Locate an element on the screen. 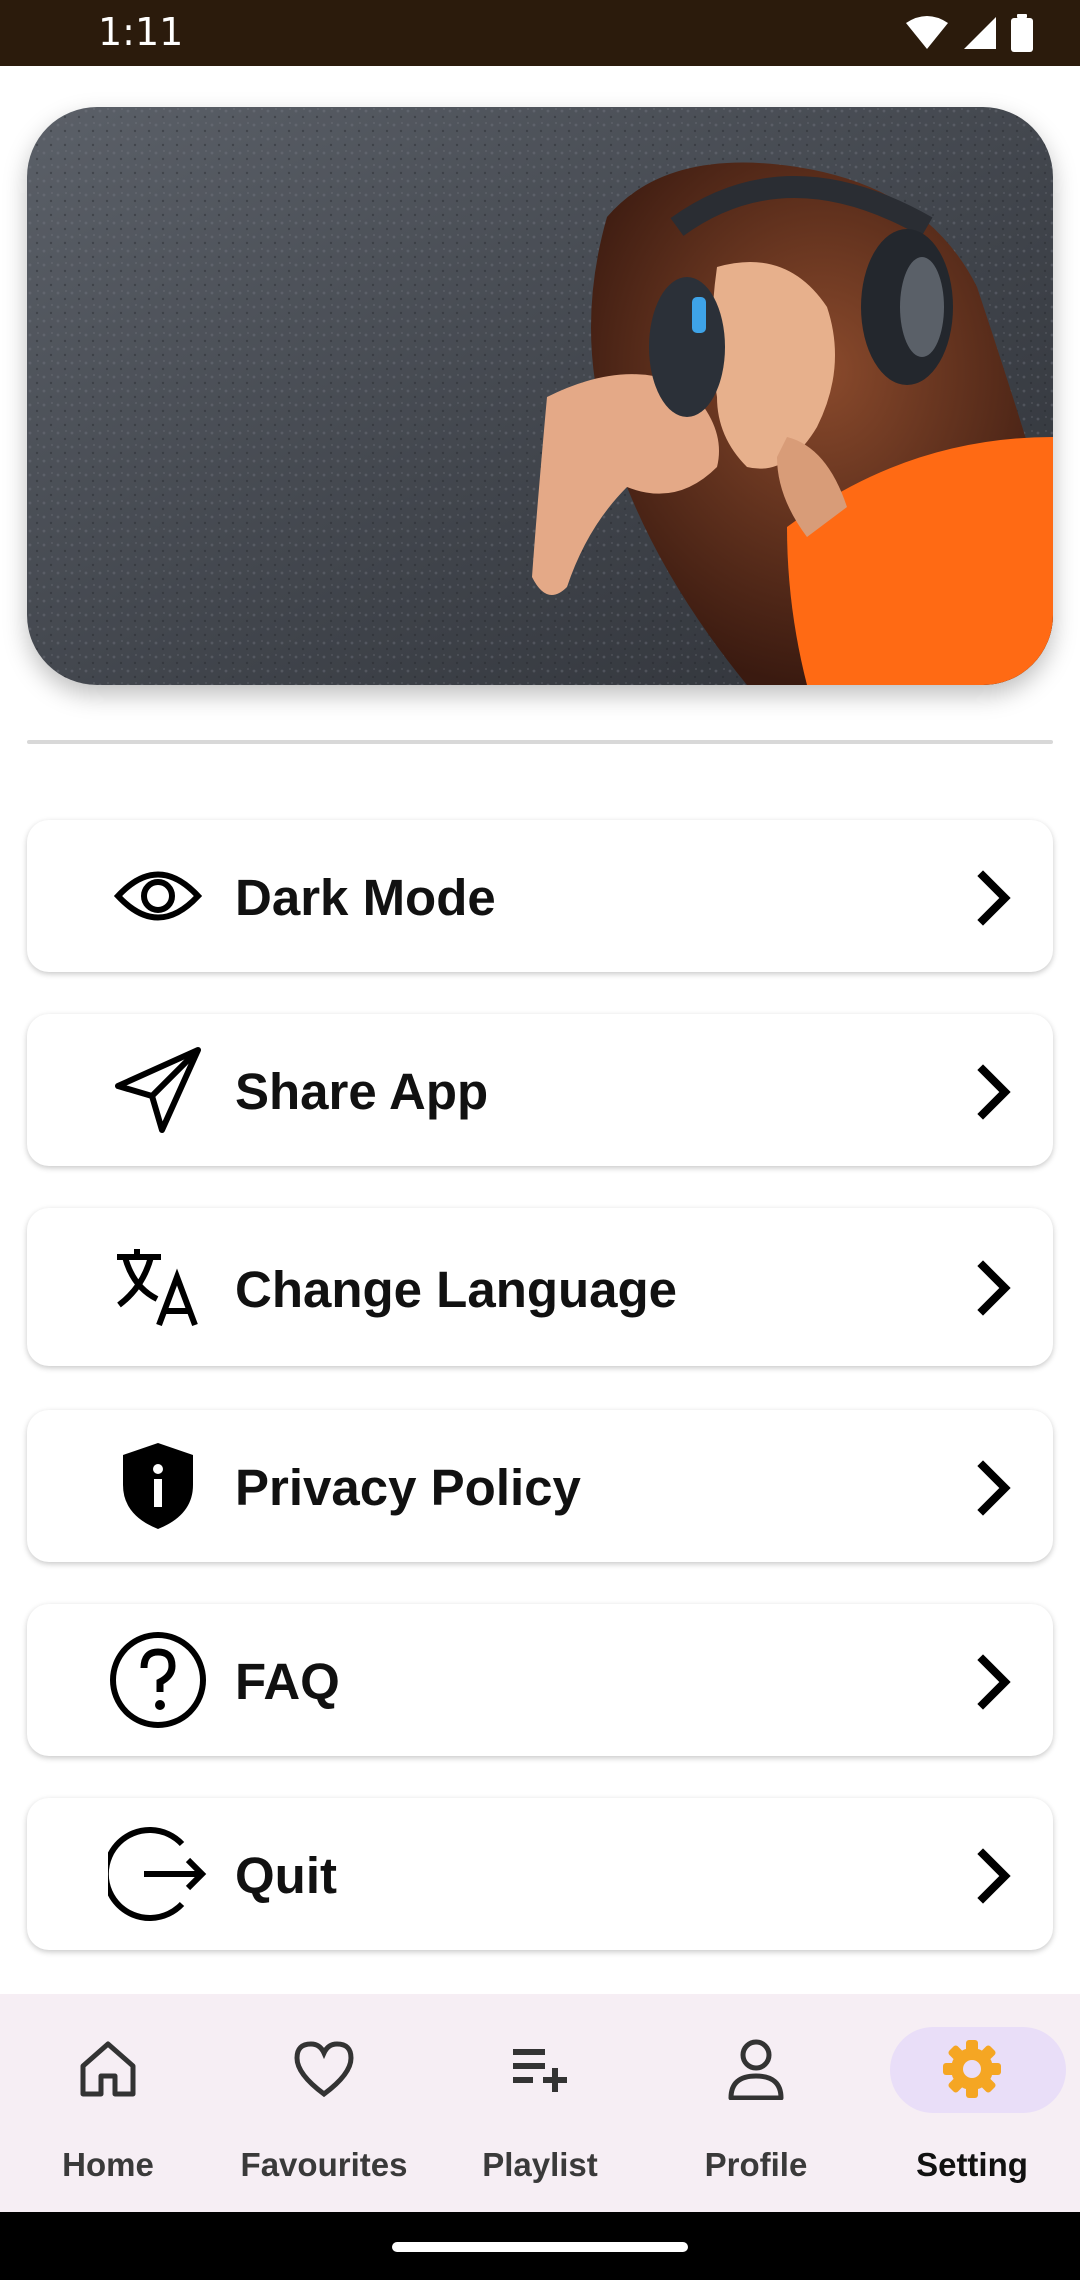 Image resolution: width=1080 pixels, height=2280 pixels. person-icon is located at coordinates (756, 2069).